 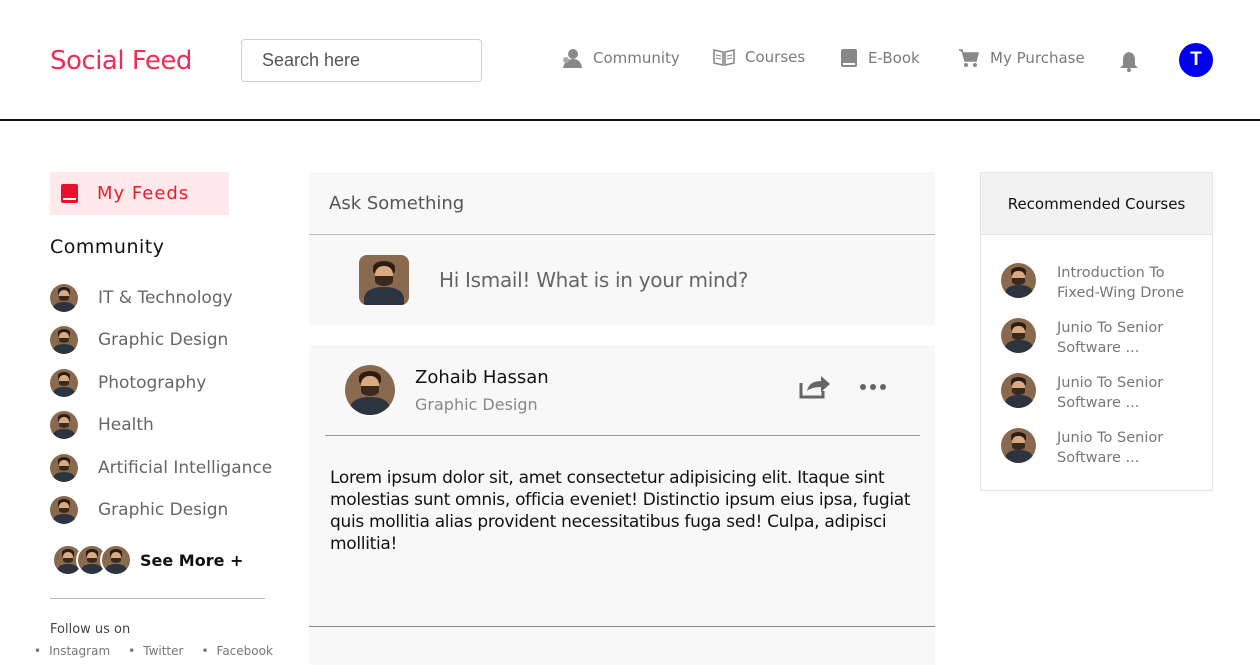 I want to click on search-input, so click(x=361, y=60).